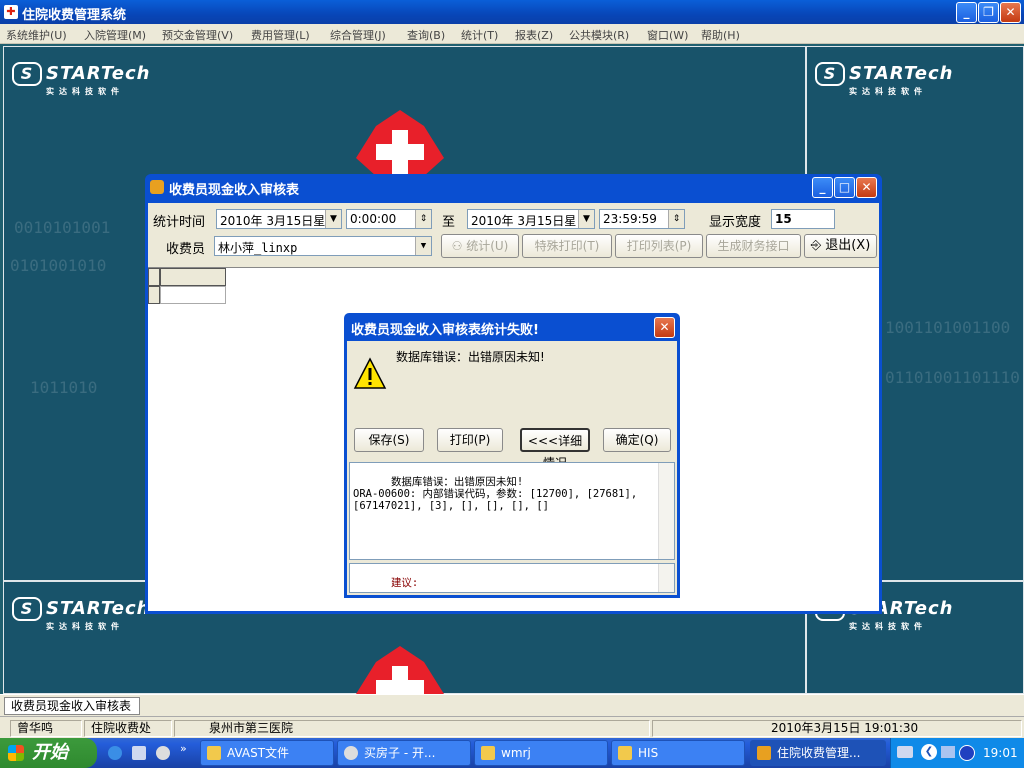 The image size is (1024, 768). Describe the element at coordinates (280, 35) in the screenshot. I see `menu-fees: 费用管理(L)` at that location.